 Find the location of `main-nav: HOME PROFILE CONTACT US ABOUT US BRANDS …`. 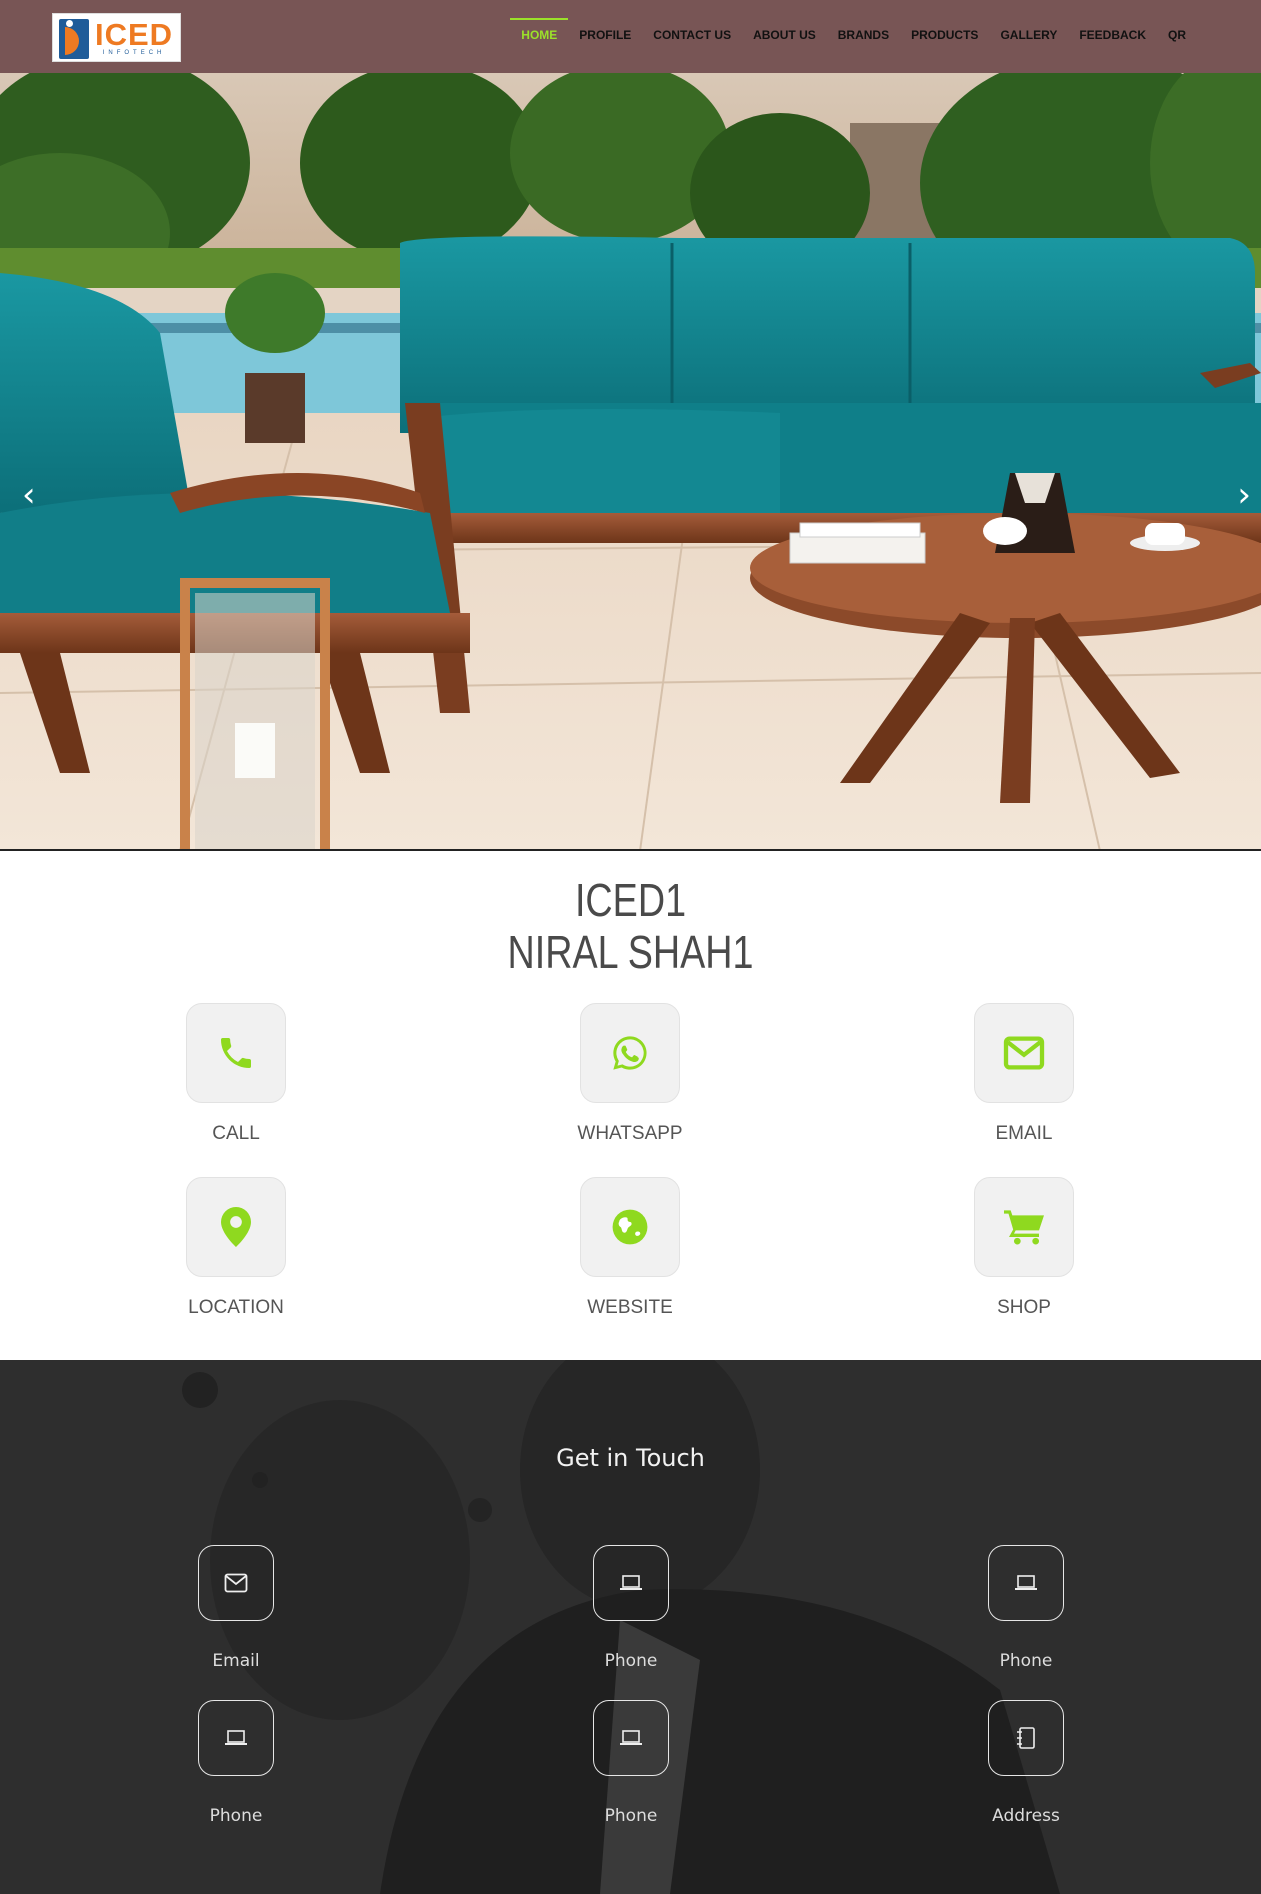

main-nav: HOME PROFILE CONTACT US ABOUT US BRANDS … is located at coordinates (853, 36).